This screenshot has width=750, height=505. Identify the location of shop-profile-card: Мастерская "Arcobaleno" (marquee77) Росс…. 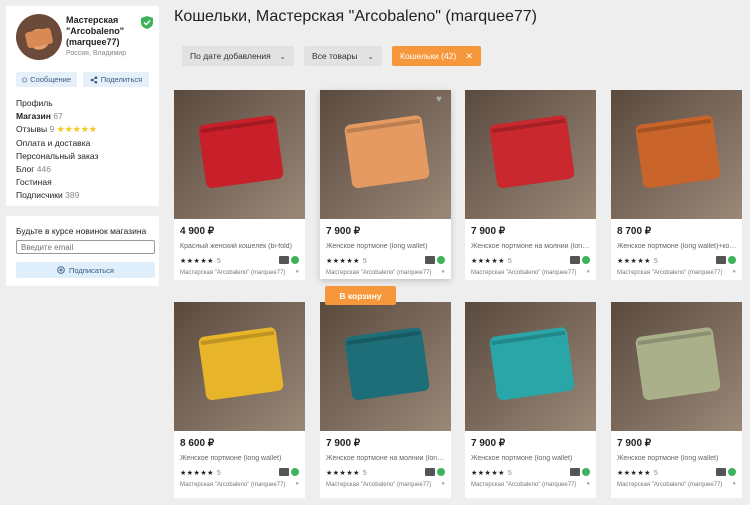
(82, 106).